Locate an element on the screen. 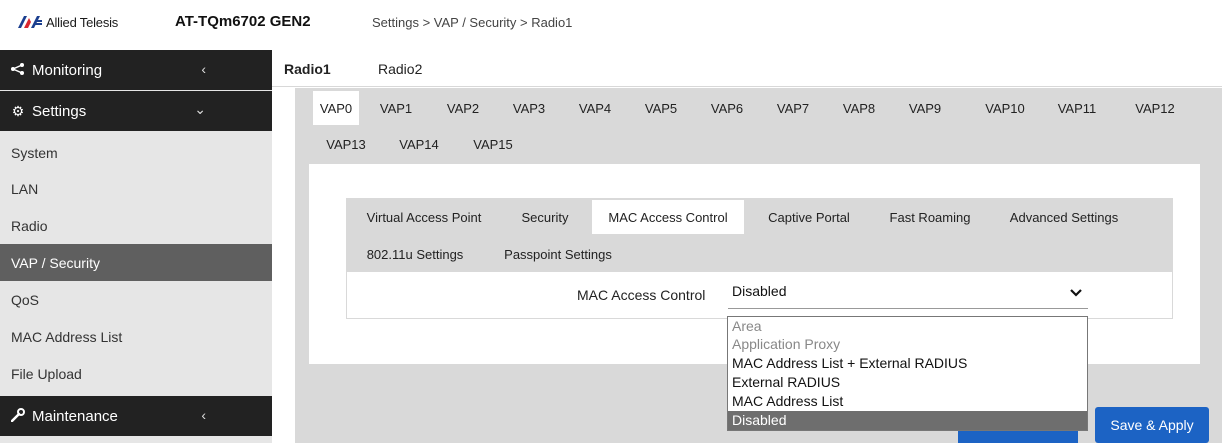  sidebar-item-qos: QoS is located at coordinates (136, 299).